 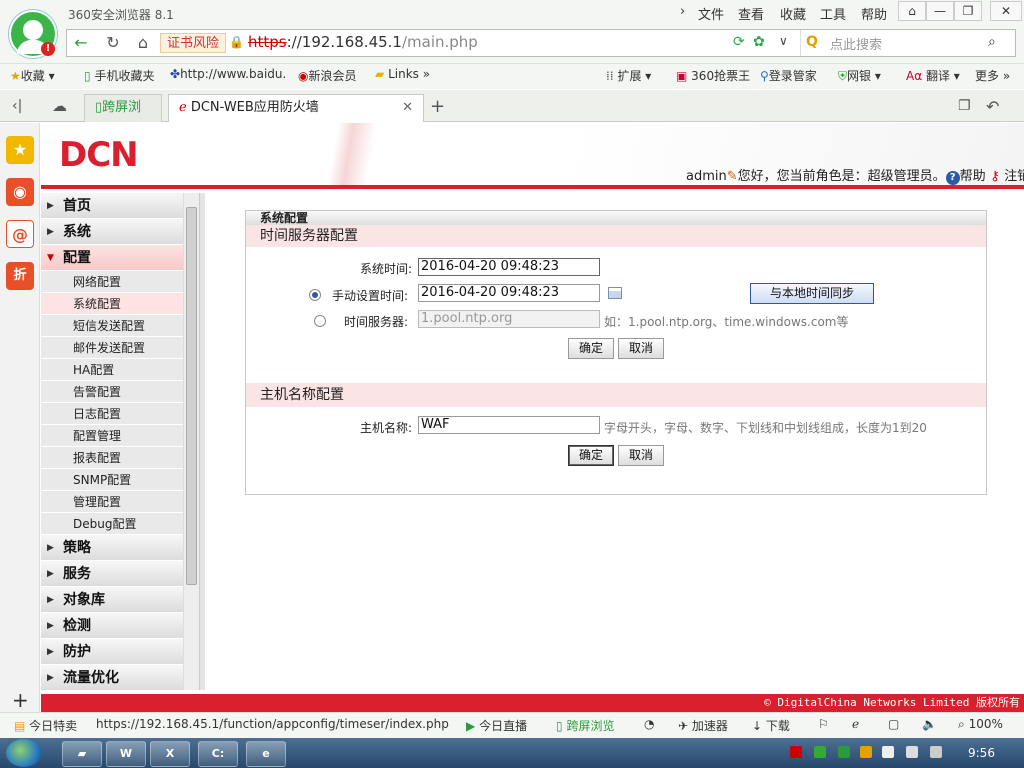 I want to click on minimize-button: —, so click(x=940, y=11).